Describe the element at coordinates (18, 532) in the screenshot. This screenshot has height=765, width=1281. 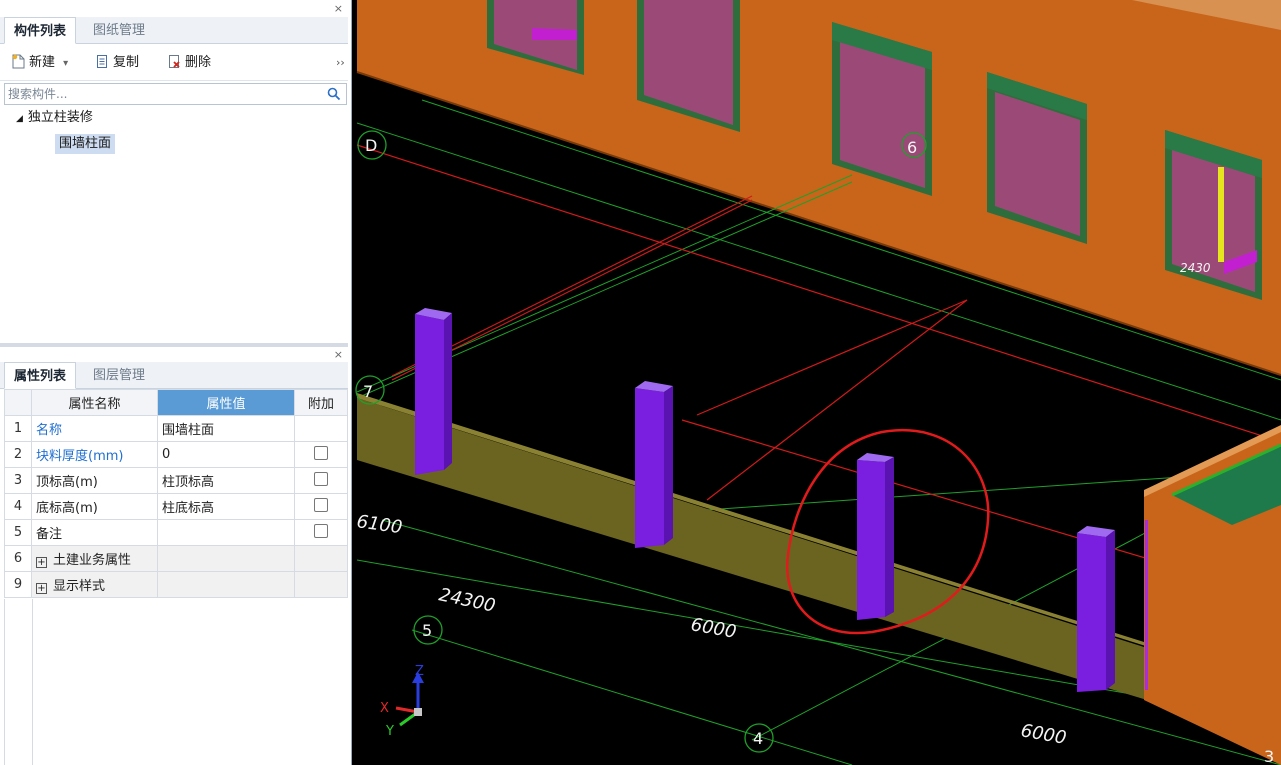
I see `row-number: 5` at that location.